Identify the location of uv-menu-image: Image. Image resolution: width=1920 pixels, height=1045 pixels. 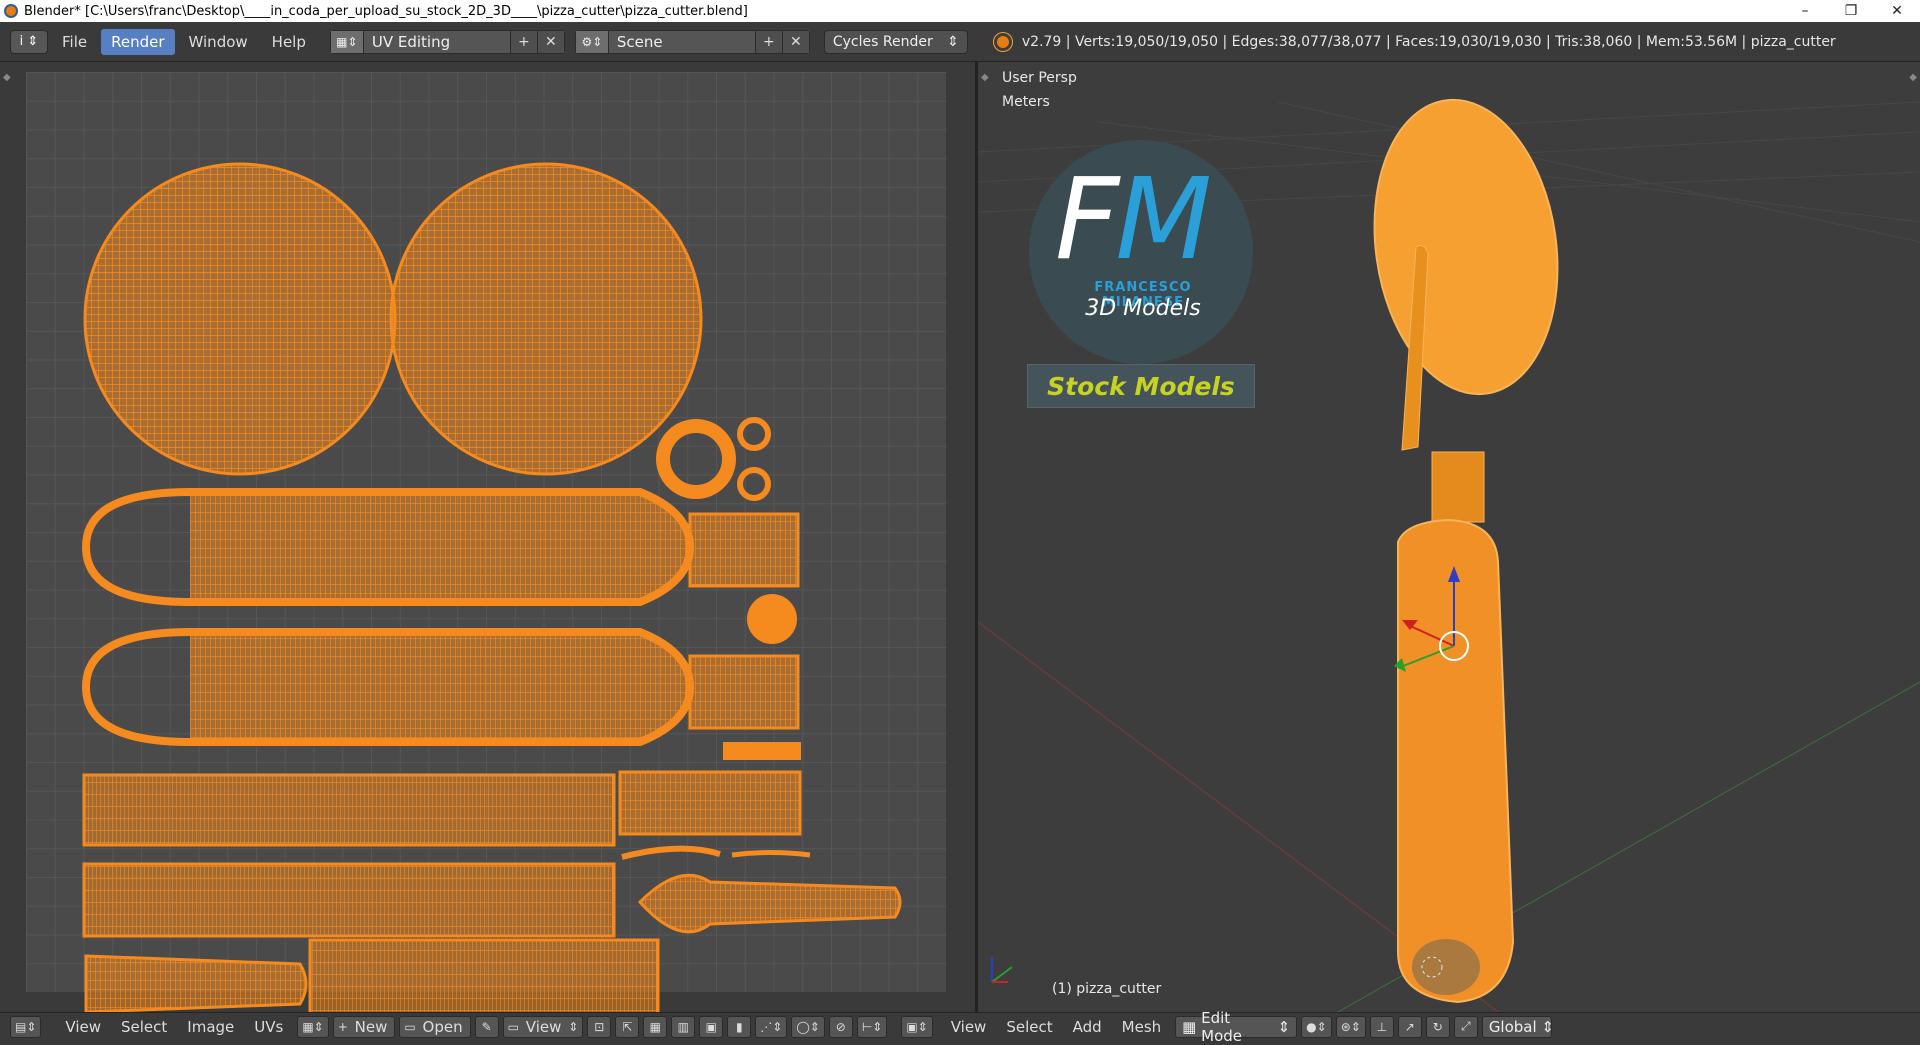
(210, 1027).